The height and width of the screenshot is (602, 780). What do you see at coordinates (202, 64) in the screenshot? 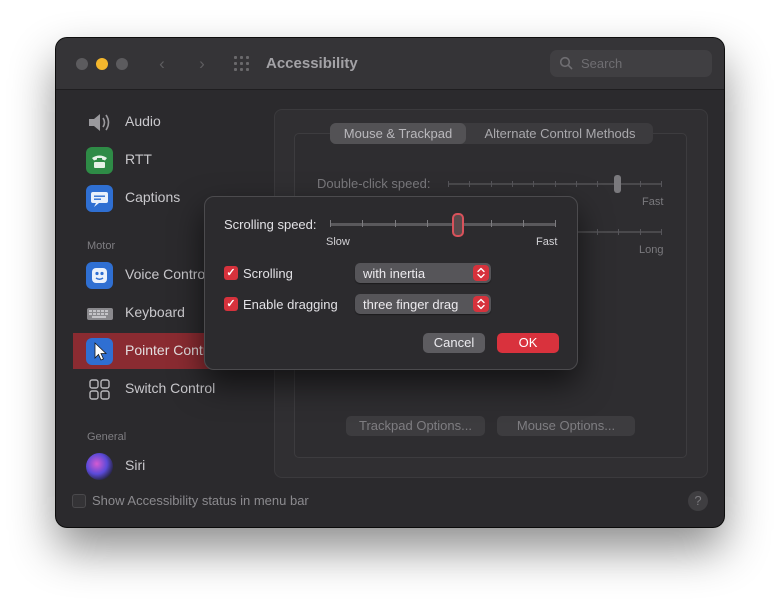
I see `forward-button: ›` at bounding box center [202, 64].